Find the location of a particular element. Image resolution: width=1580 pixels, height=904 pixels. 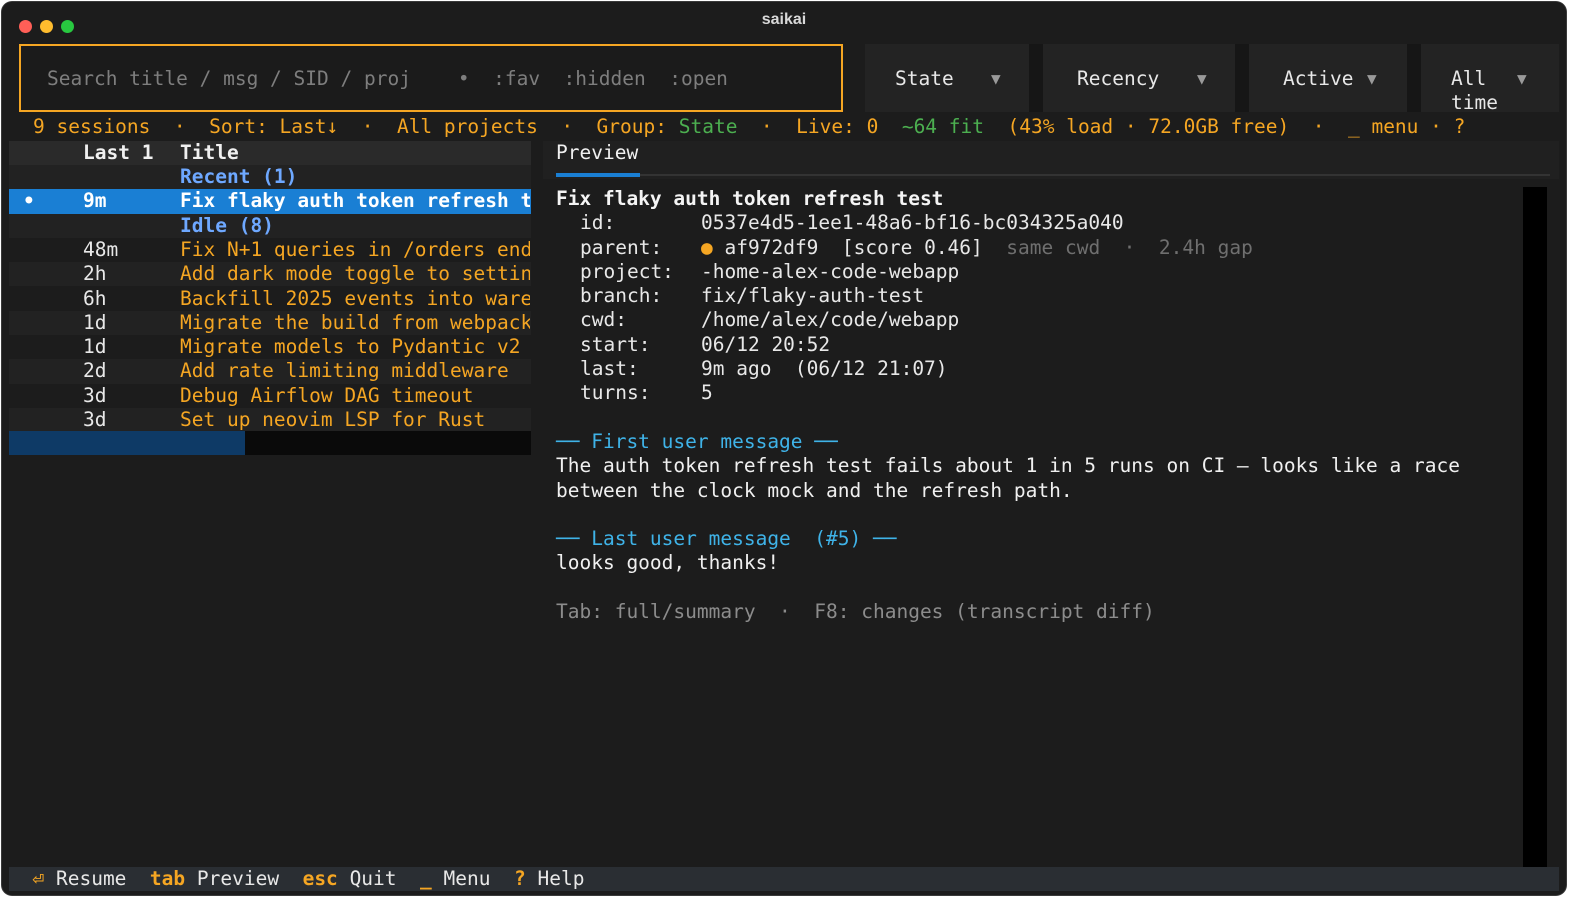

group-label: Group: is located at coordinates (631, 126).